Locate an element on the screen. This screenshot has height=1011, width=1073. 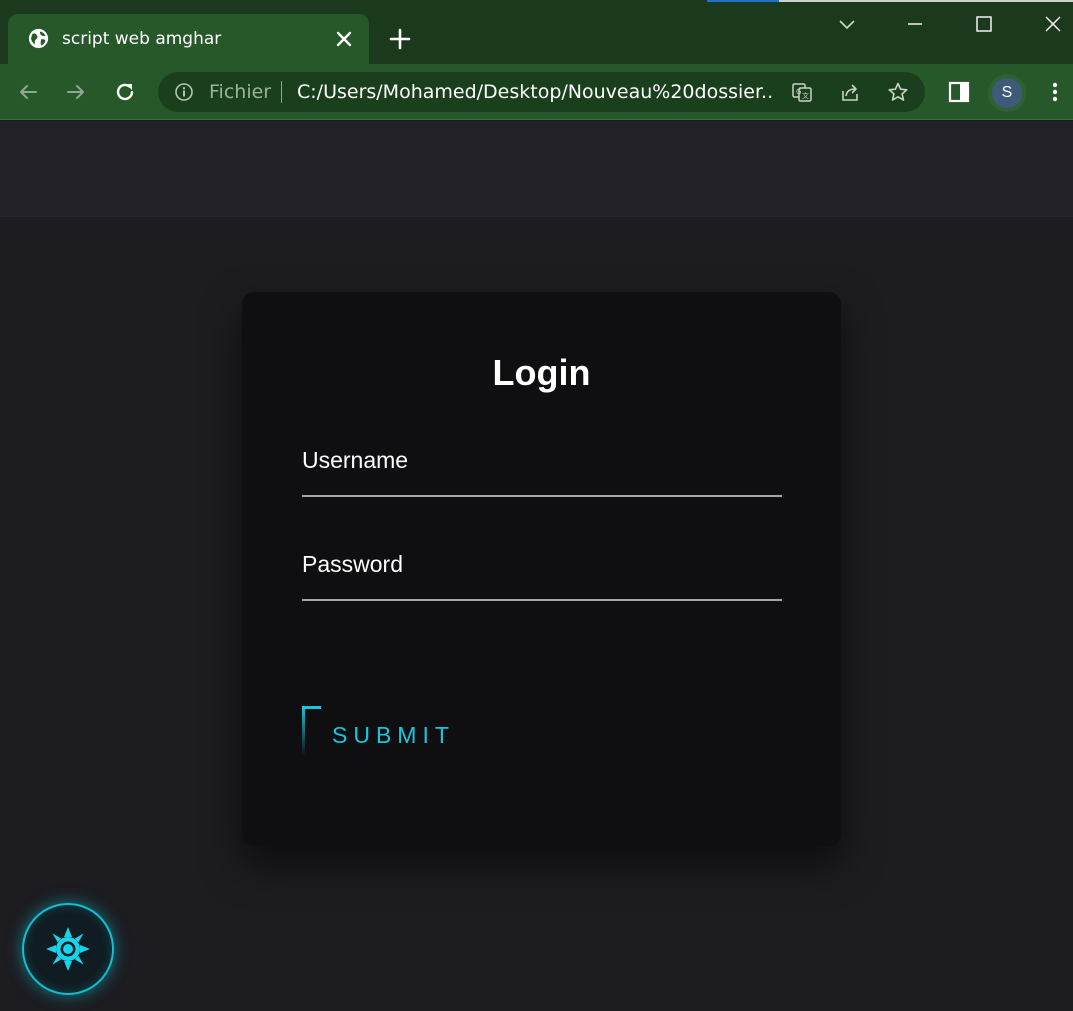
maximize-icon is located at coordinates (984, 24).